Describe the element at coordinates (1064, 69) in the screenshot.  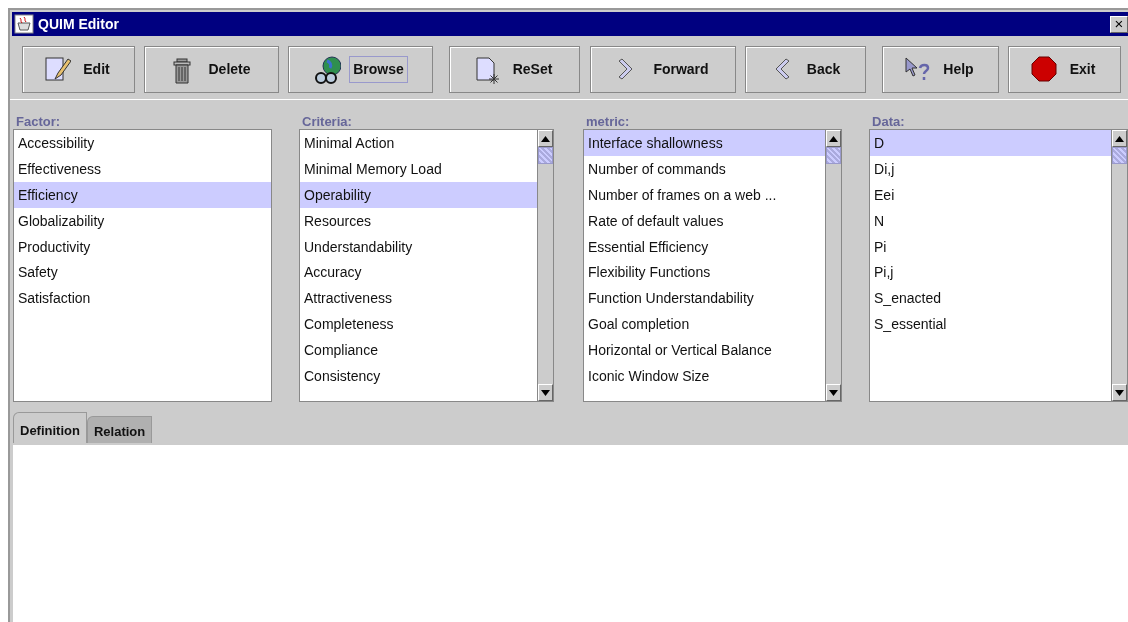
I see `toolbar-button: Exit` at that location.